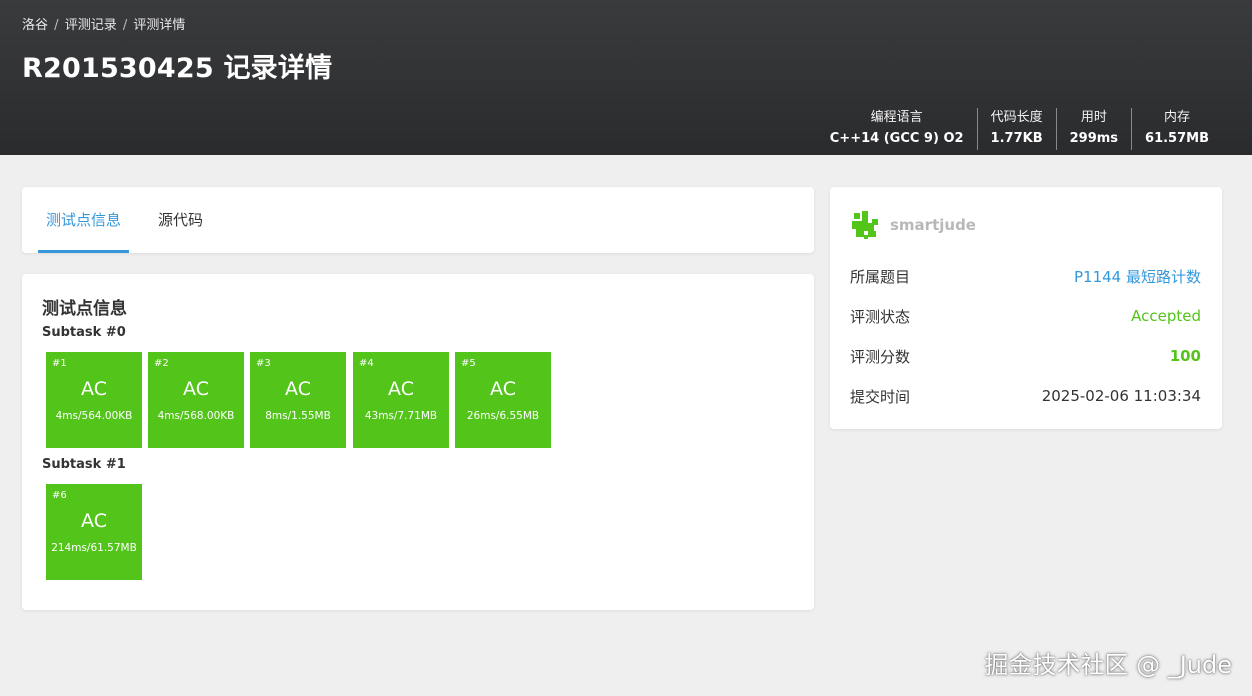  I want to click on page-title: R201530425 记录详情, so click(177, 68).